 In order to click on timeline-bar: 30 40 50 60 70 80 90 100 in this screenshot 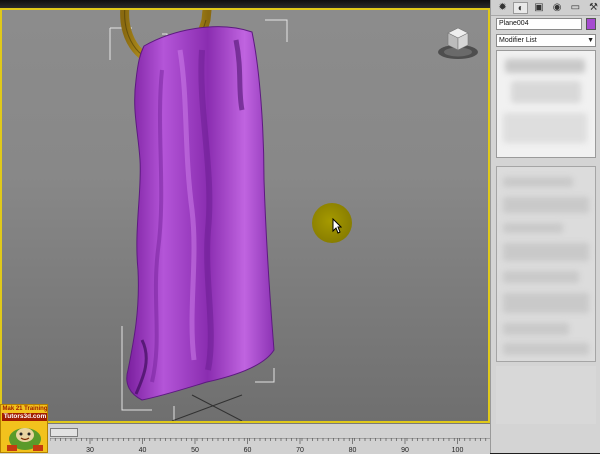, I will do `click(245, 438)`.